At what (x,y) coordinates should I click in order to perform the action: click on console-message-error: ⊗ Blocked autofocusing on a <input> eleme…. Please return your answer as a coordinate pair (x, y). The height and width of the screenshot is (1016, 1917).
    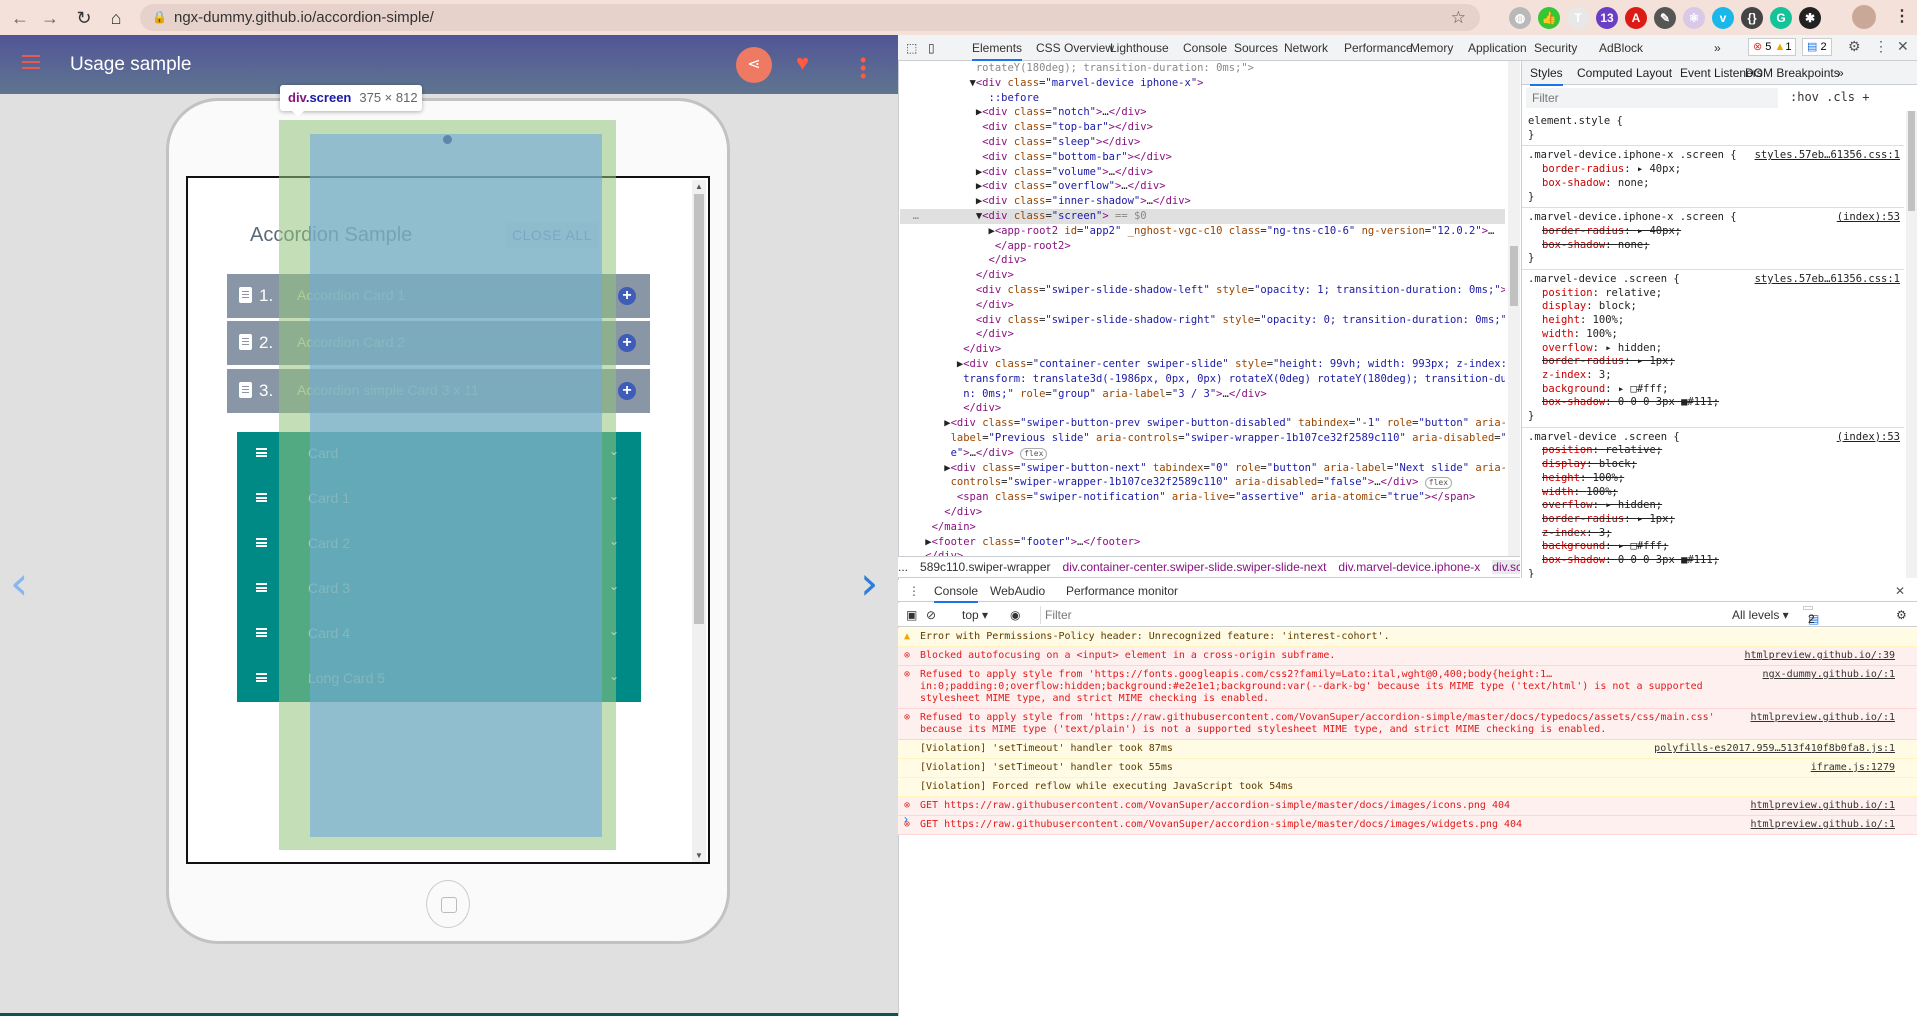
    Looking at the image, I should click on (1407, 656).